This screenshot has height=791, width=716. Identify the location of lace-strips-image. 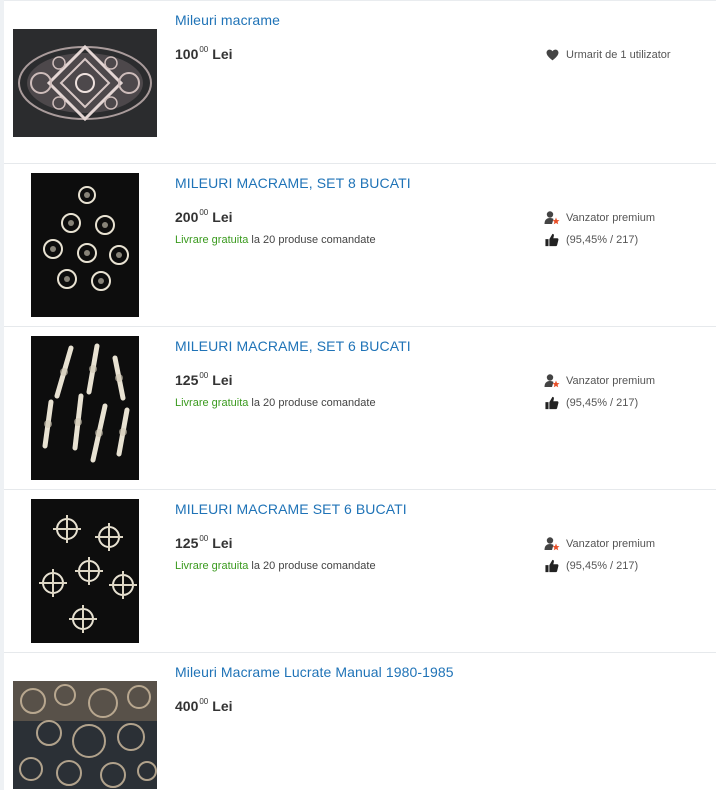
(85, 408).